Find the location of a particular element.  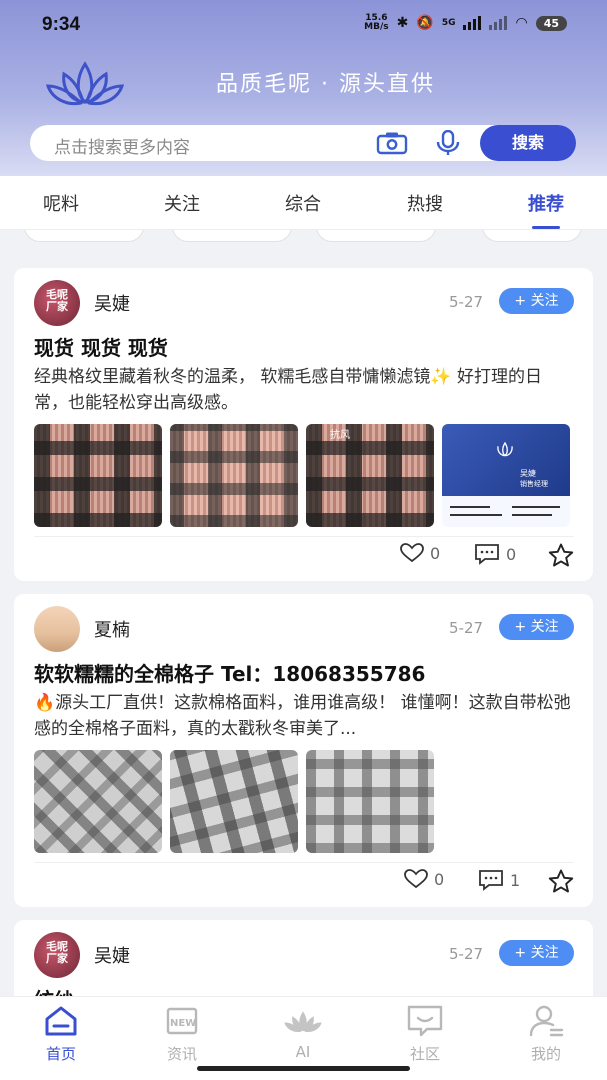

nav-ai: AI is located at coordinates (303, 1032).